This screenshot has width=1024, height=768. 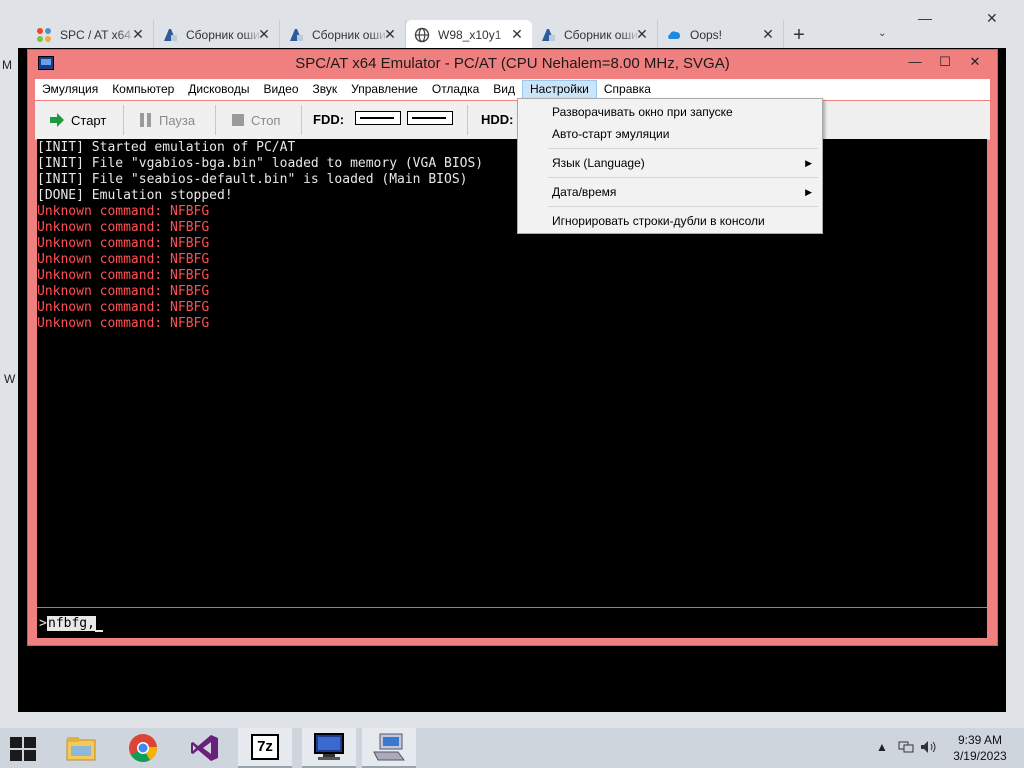 What do you see at coordinates (77, 120) in the screenshot?
I see `start-button: Старт` at bounding box center [77, 120].